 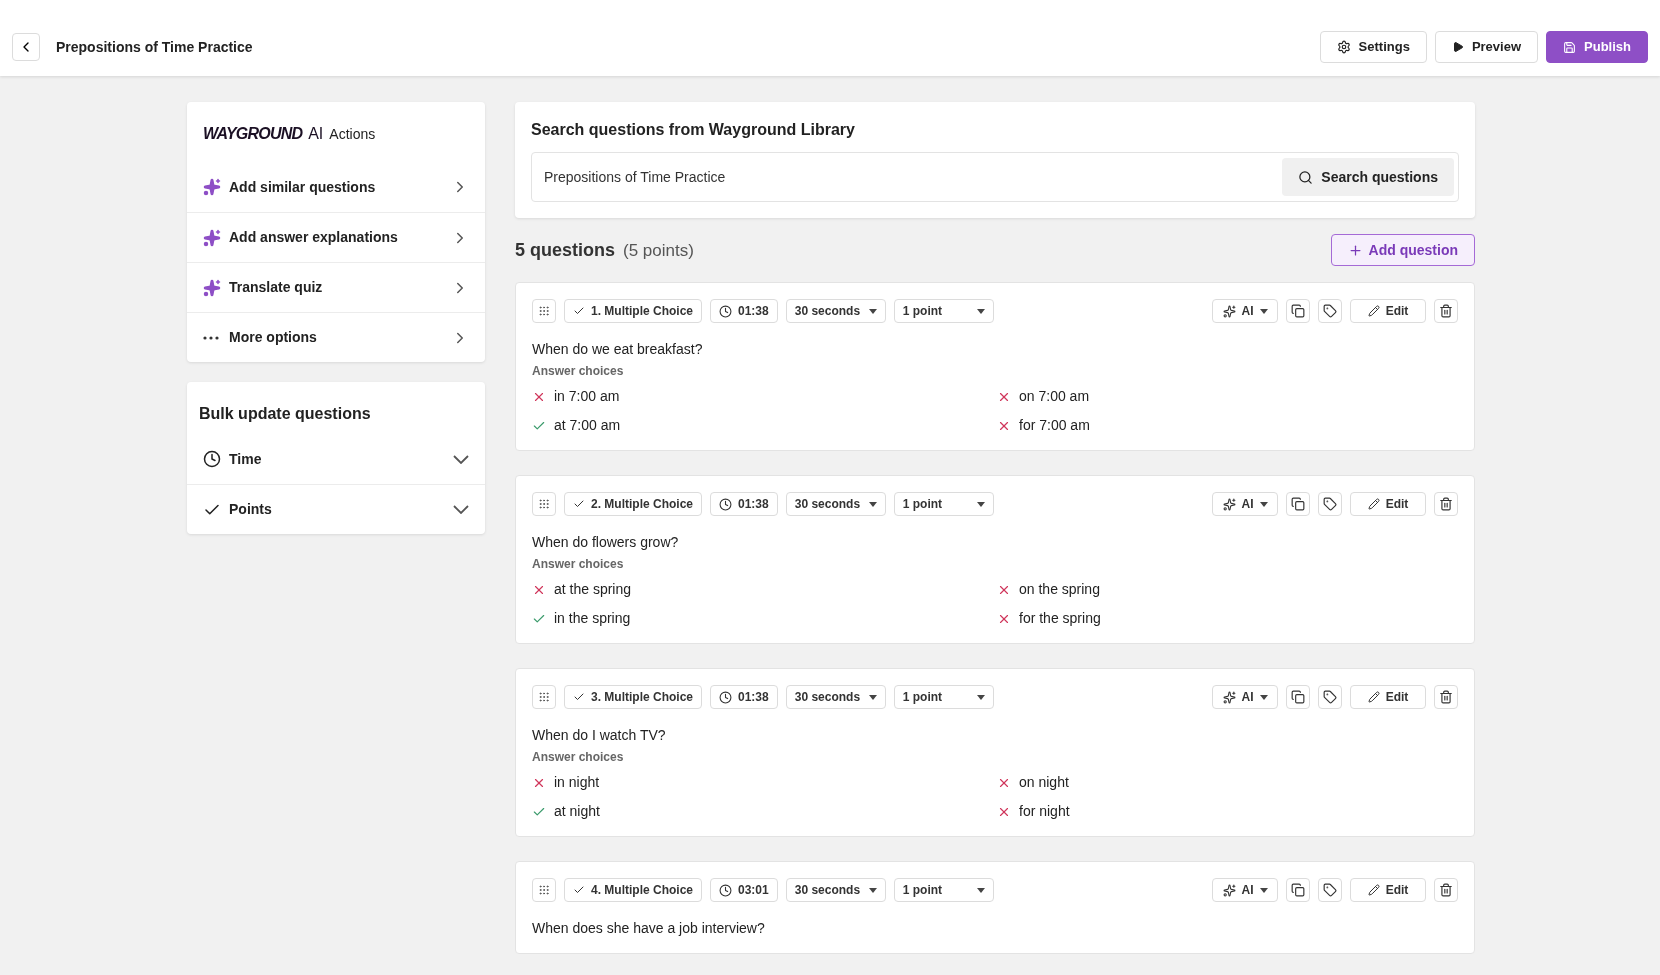 What do you see at coordinates (336, 237) in the screenshot?
I see `action-item: Add answer explanations` at bounding box center [336, 237].